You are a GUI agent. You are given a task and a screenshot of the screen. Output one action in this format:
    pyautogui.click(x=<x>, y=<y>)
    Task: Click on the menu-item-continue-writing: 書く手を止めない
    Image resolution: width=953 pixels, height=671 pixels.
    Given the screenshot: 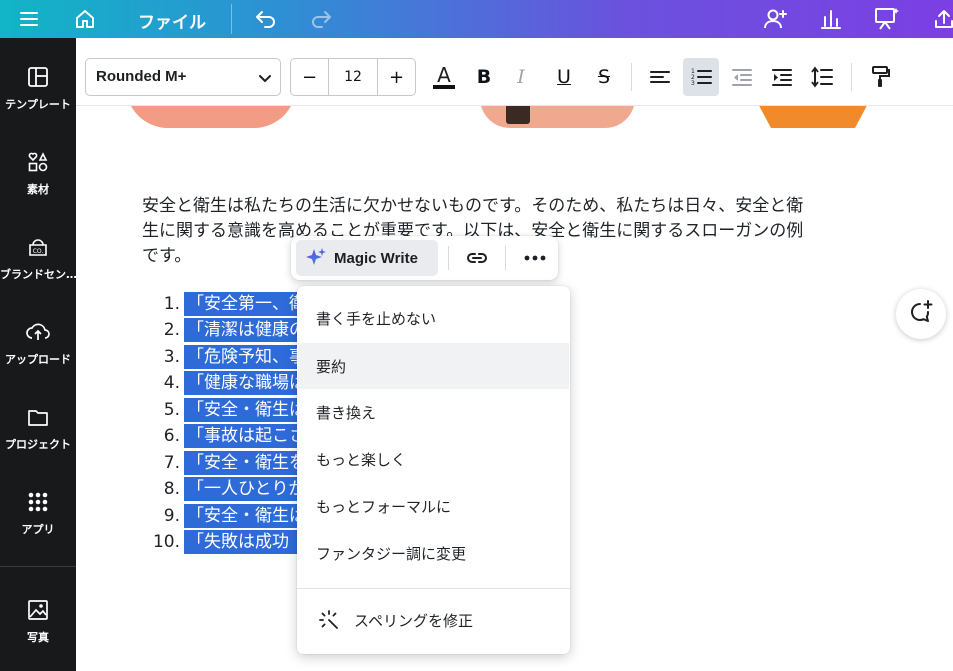 What is the action you would take?
    pyautogui.click(x=433, y=318)
    